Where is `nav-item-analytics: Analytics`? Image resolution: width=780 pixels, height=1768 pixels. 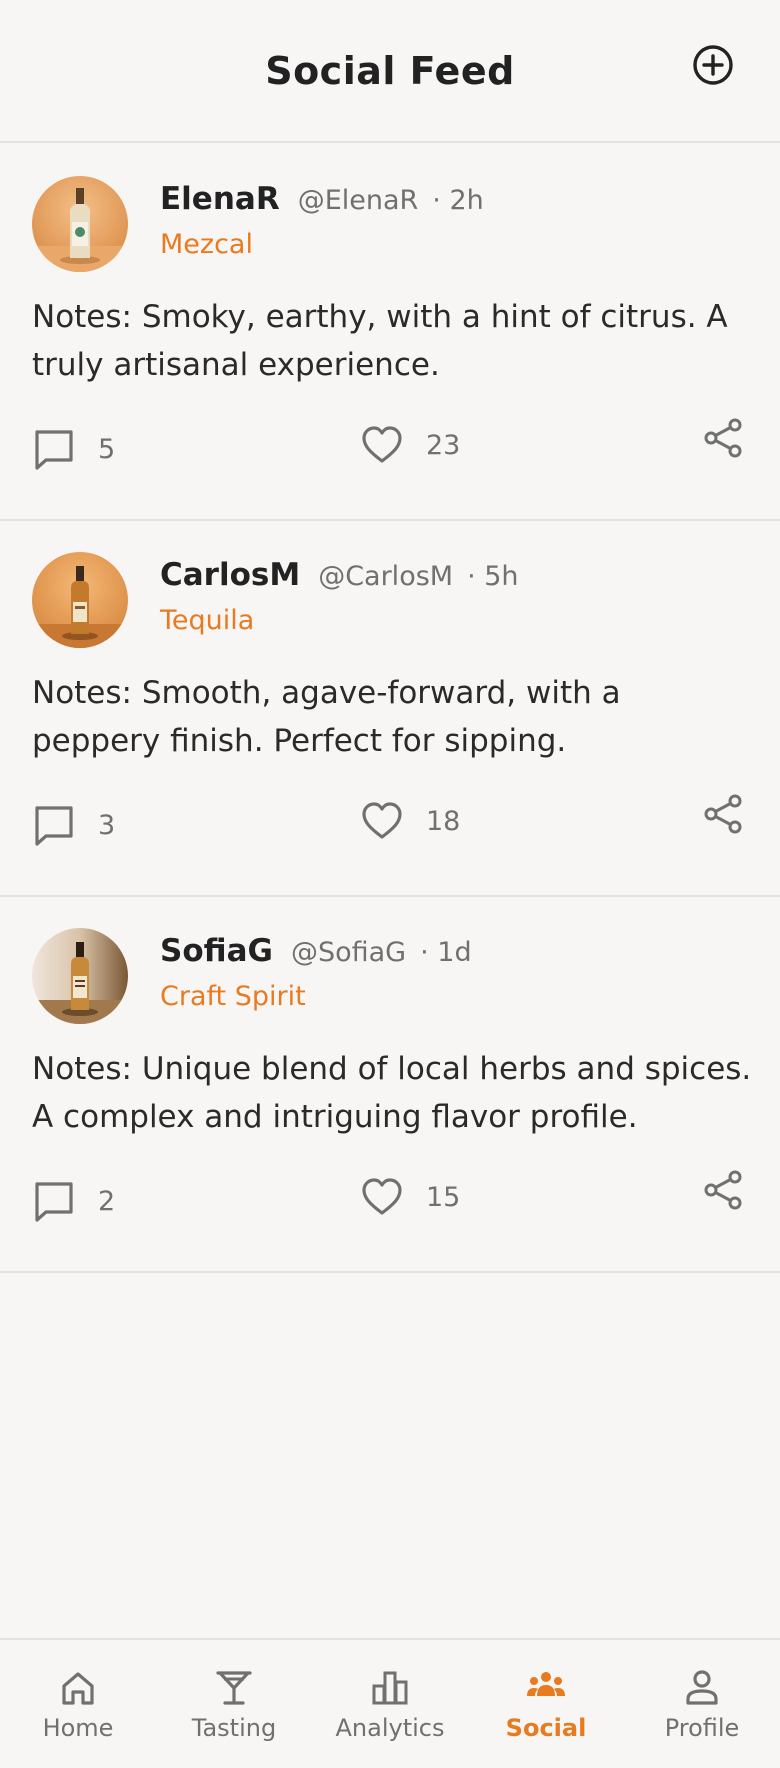 nav-item-analytics: Analytics is located at coordinates (390, 1704).